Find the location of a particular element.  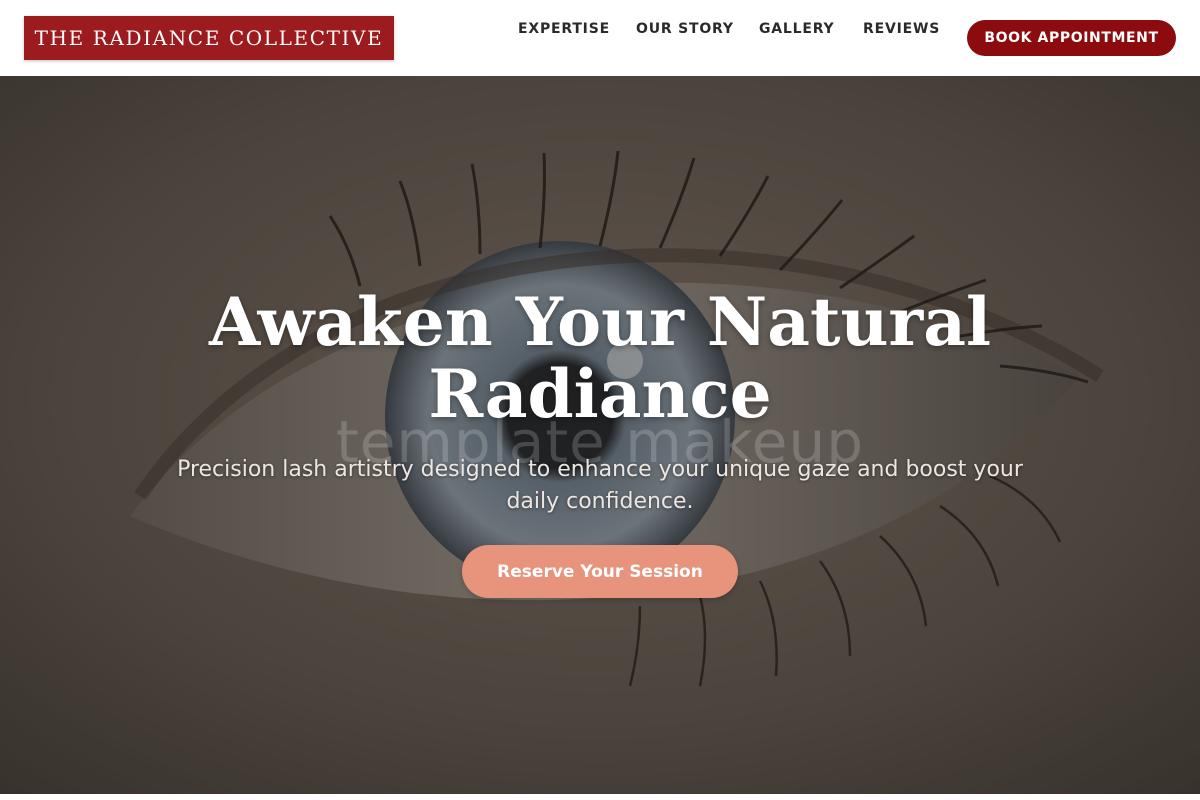

site-logo: THE RADIANCE COLLECTIVE is located at coordinates (209, 38).